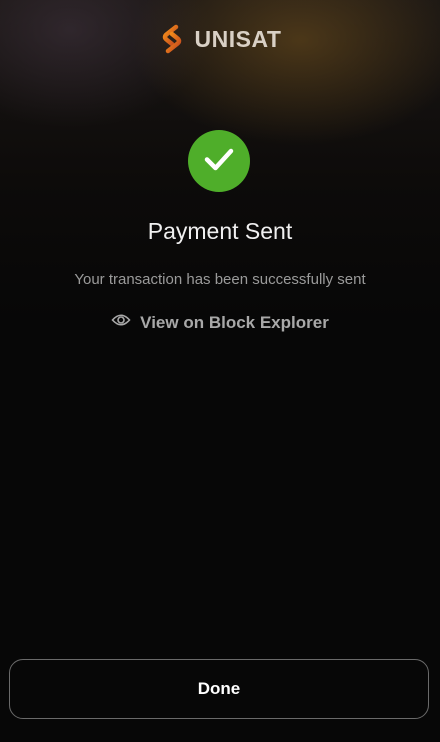 This screenshot has height=742, width=440. I want to click on brand-name: UNISAT, so click(238, 38).